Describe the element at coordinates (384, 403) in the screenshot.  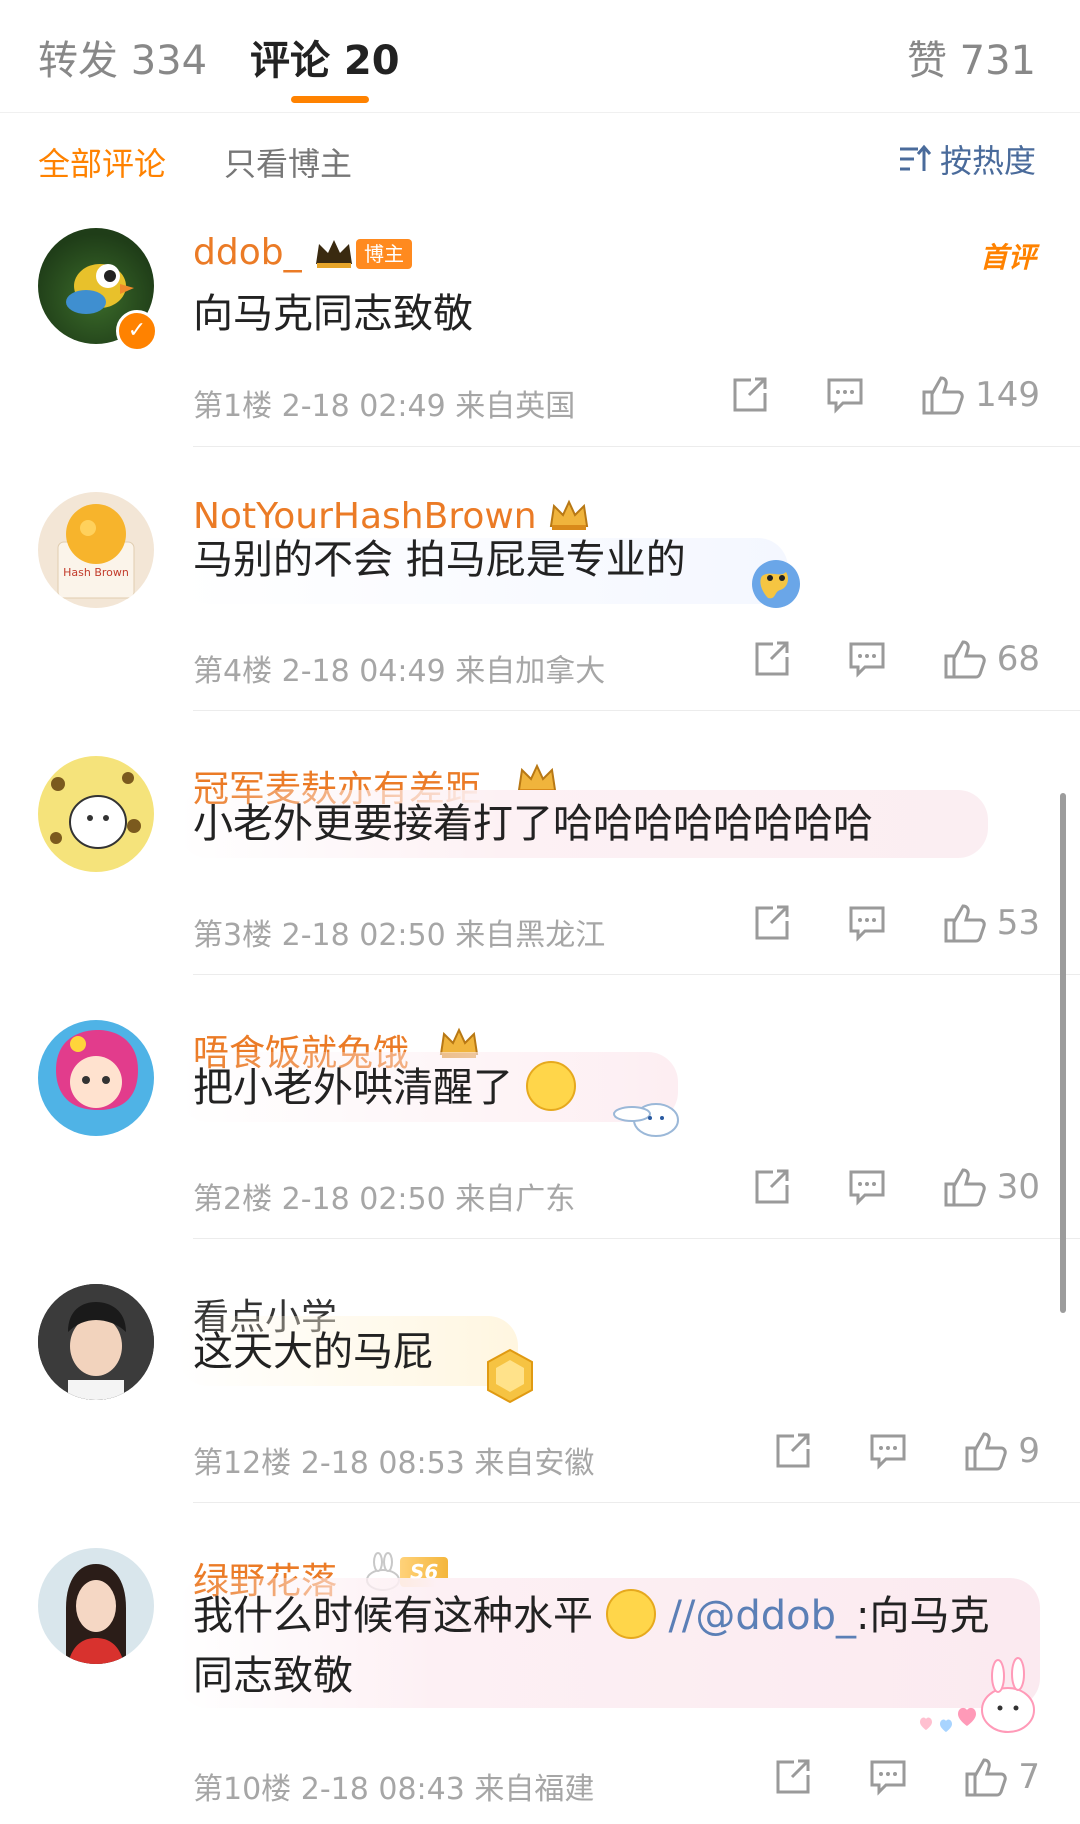
I see `comment-meta: 第1楼 2-18 02:49 来自英国` at that location.